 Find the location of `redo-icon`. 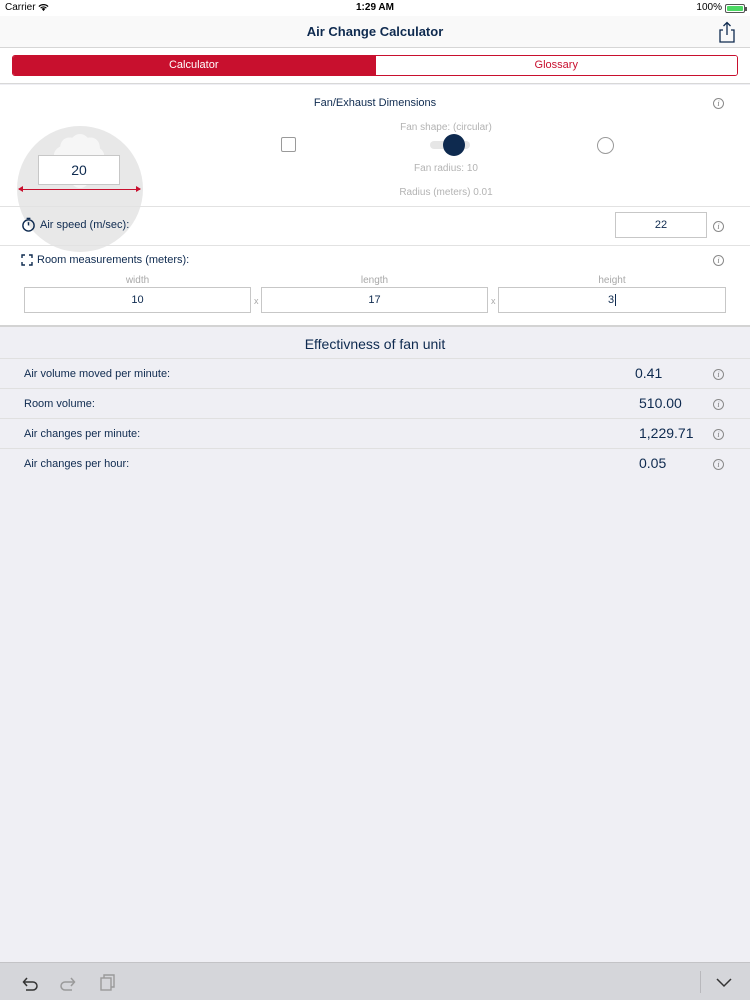

redo-icon is located at coordinates (68, 982).